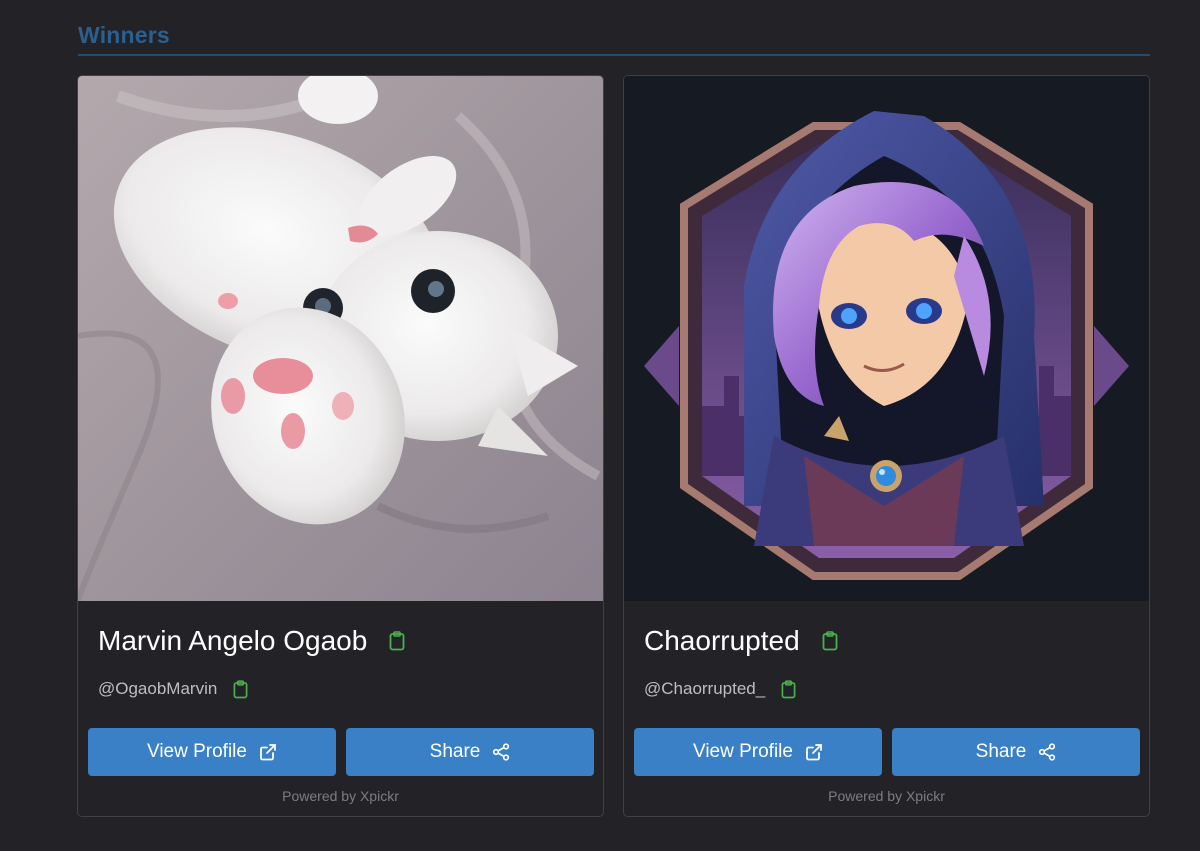  Describe the element at coordinates (722, 640) in the screenshot. I see `winner-name: Chaorrupted` at that location.